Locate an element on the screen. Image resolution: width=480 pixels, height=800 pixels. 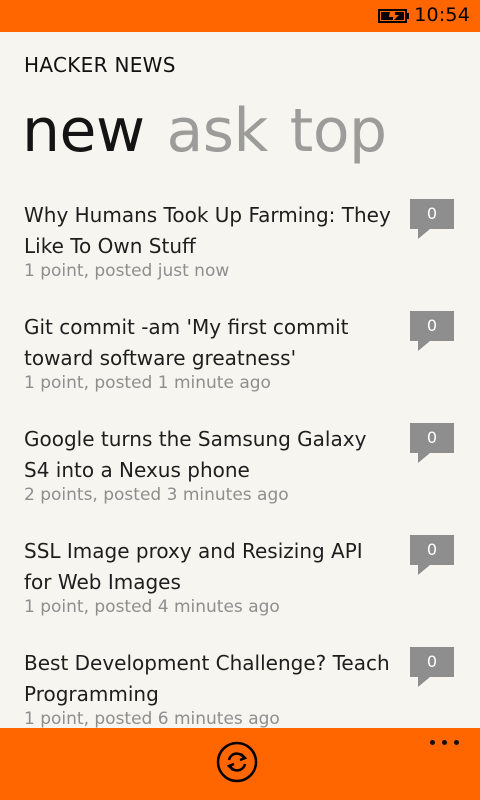
pivot-headers: new ask top is located at coordinates (215, 131).